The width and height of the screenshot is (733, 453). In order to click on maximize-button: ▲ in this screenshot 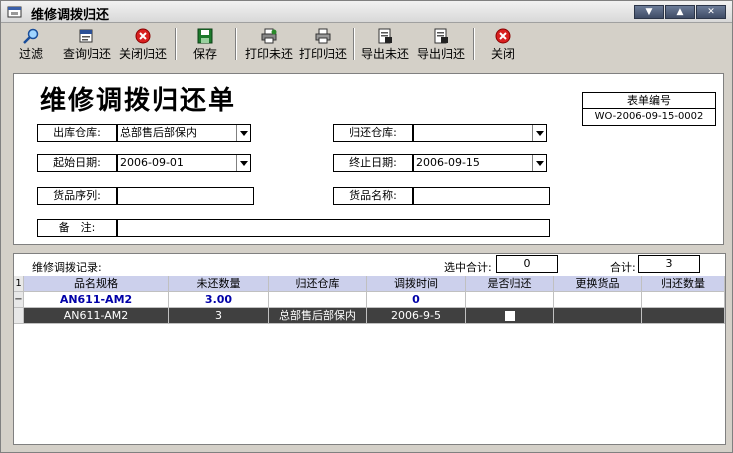, I will do `click(680, 12)`.